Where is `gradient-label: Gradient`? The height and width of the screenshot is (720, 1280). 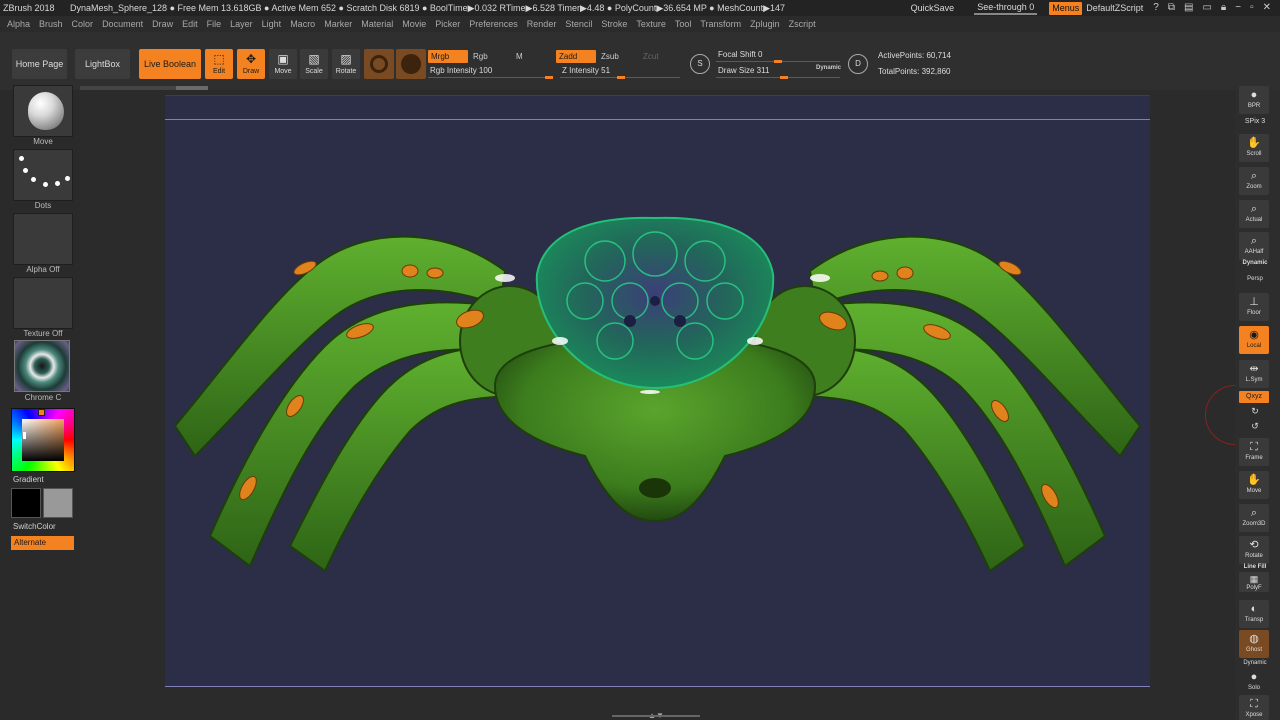
gradient-label: Gradient is located at coordinates (28, 479).